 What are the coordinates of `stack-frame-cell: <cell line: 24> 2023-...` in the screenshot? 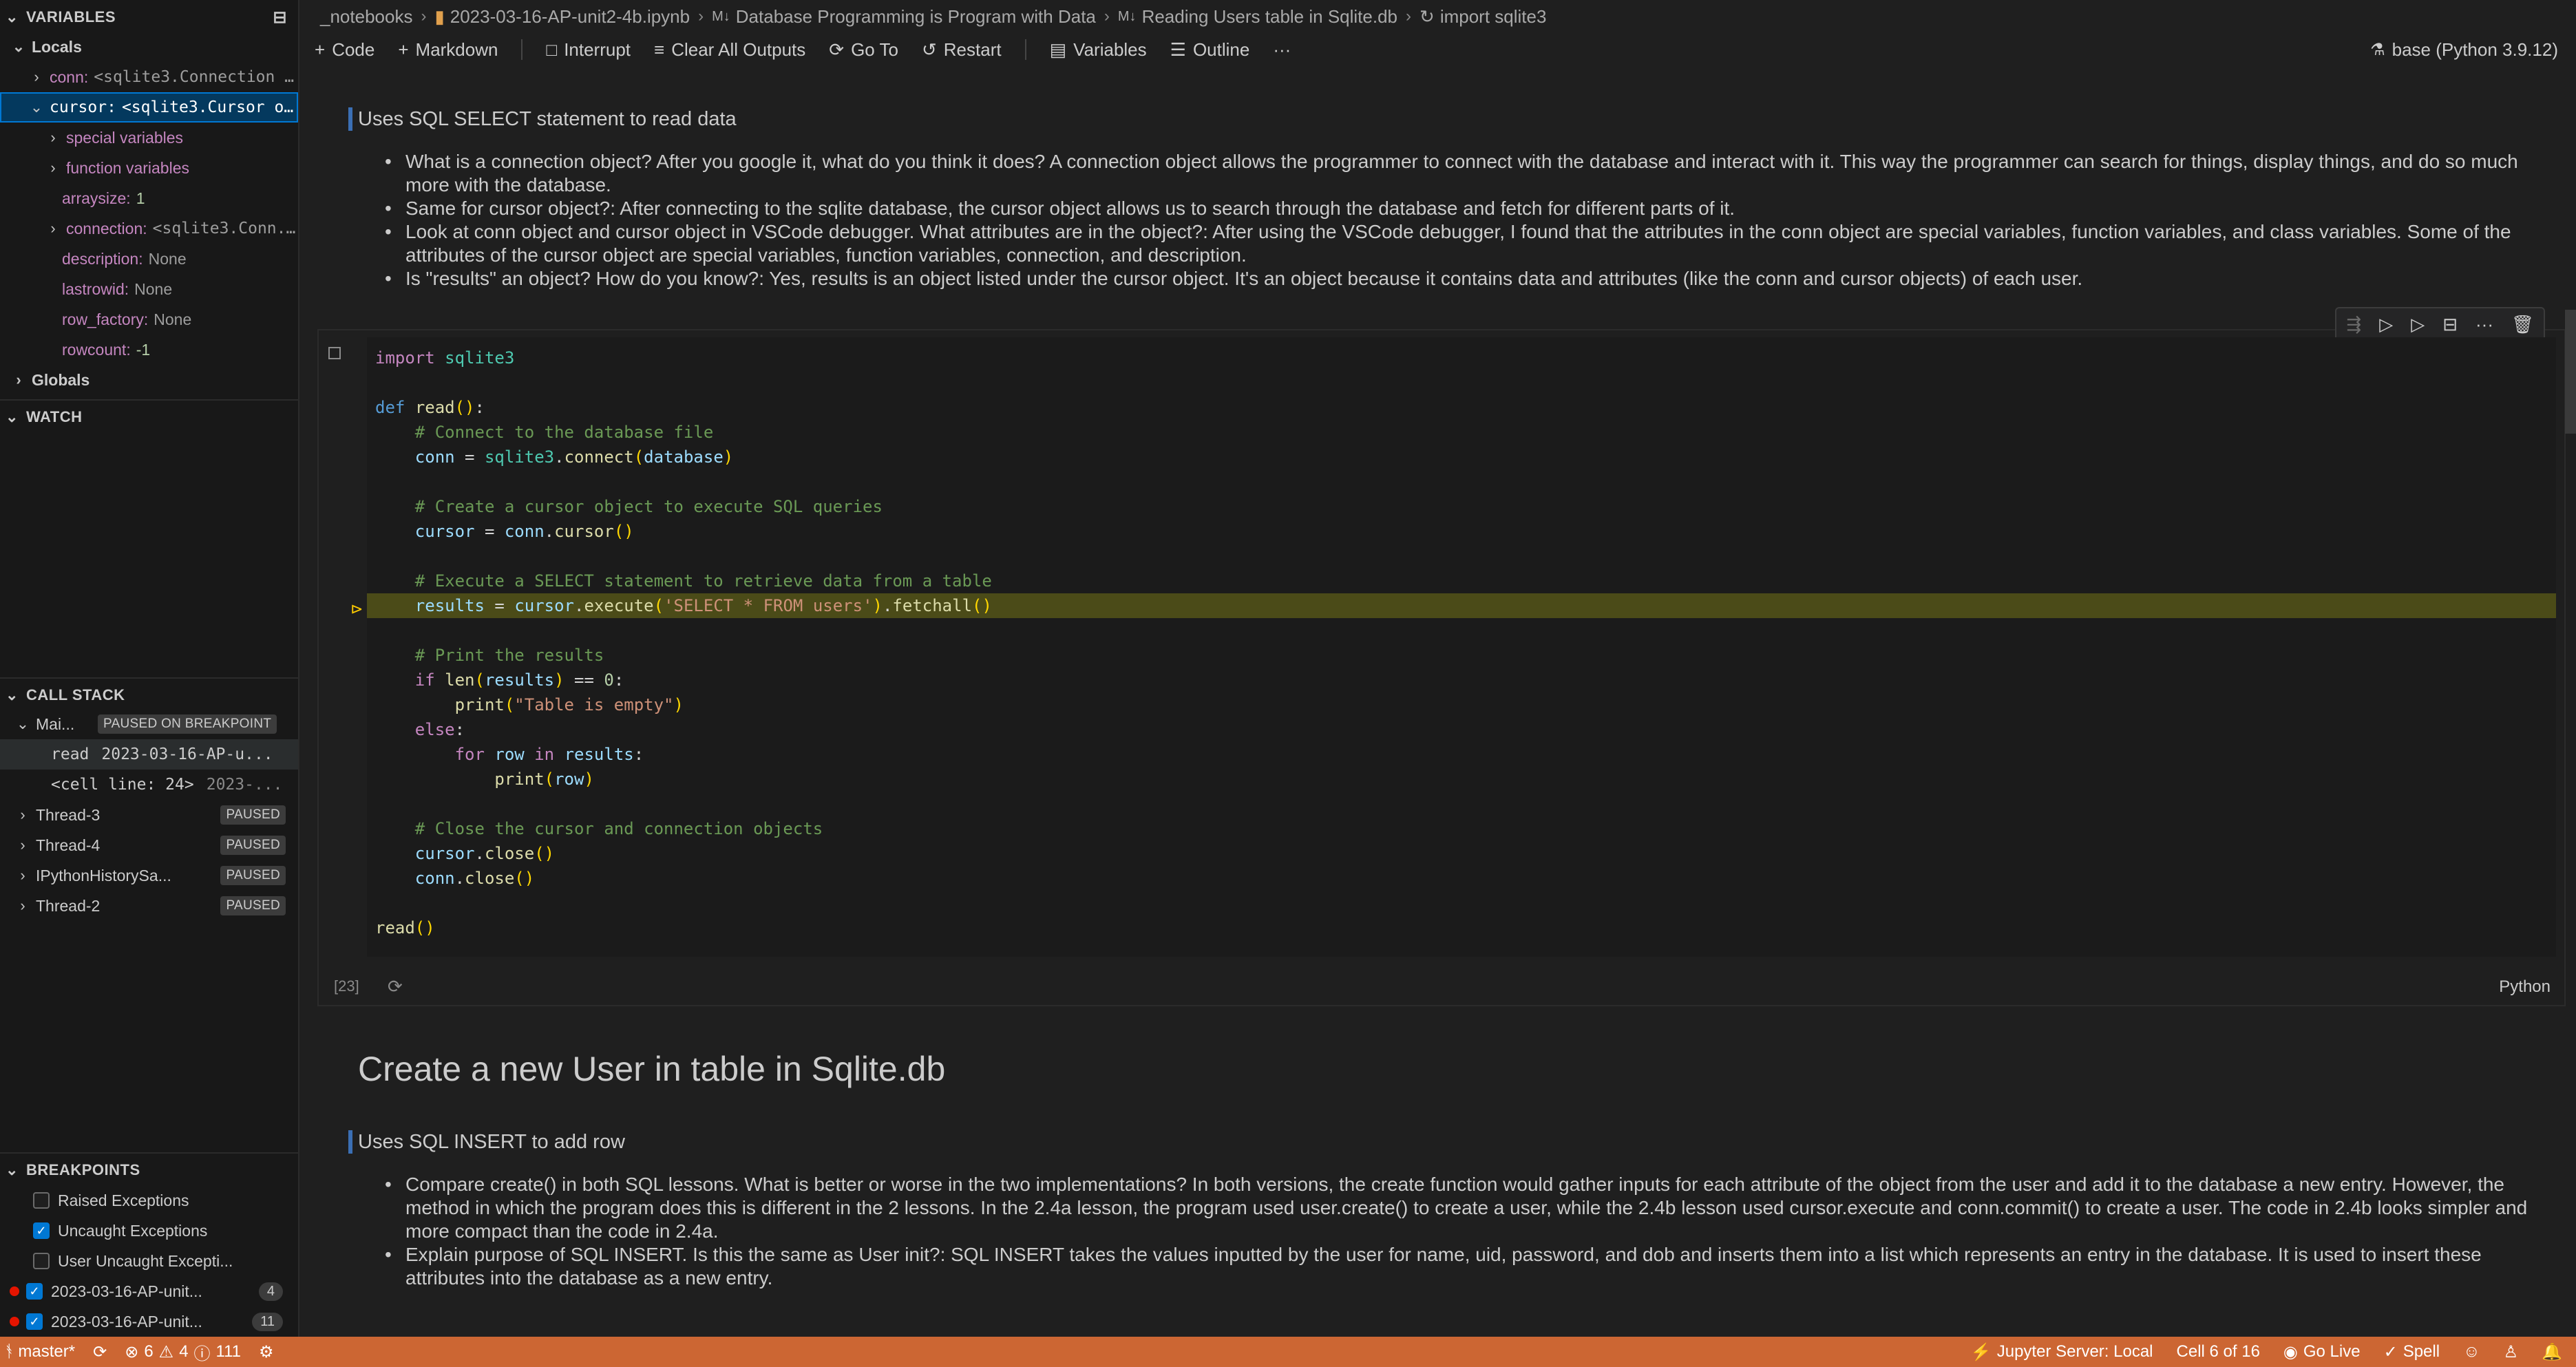 It's located at (149, 785).